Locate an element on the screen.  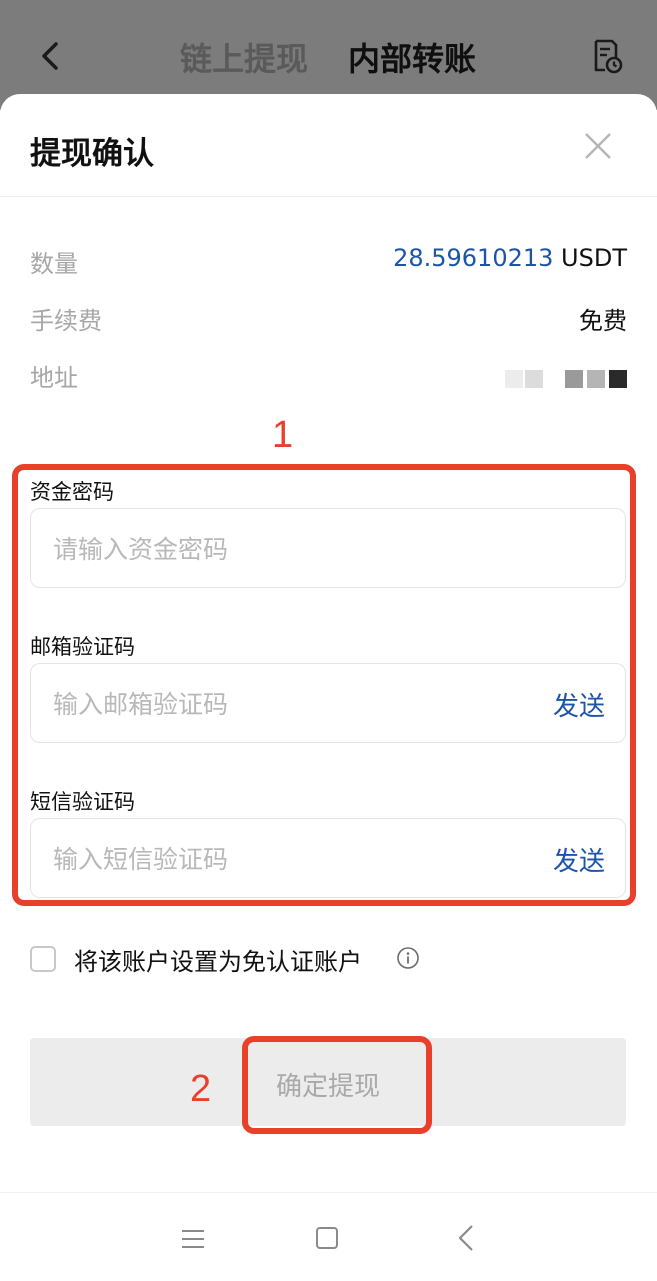
sheet-title: 提现确认 is located at coordinates (92, 154).